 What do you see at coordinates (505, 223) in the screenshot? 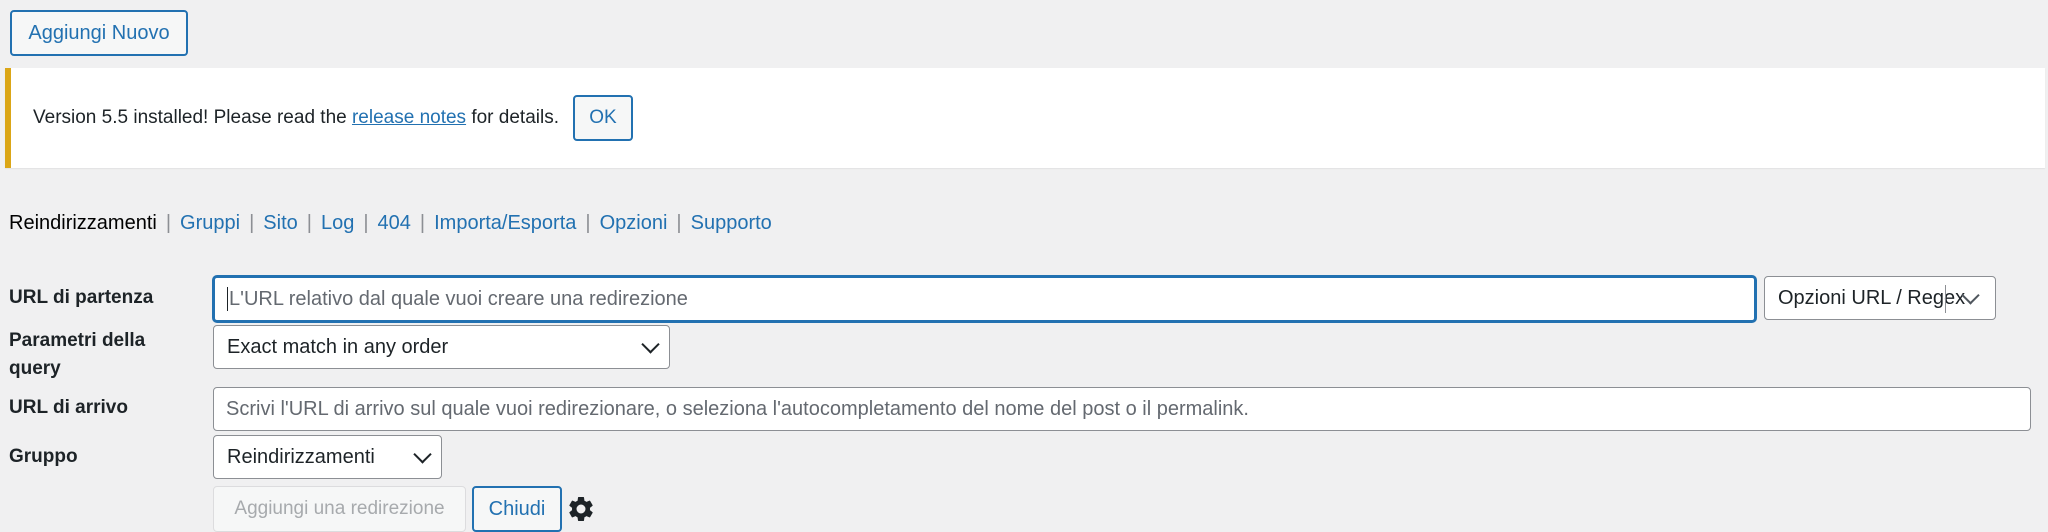
I see `subnav-item-import-export: Importa/Esporta` at bounding box center [505, 223].